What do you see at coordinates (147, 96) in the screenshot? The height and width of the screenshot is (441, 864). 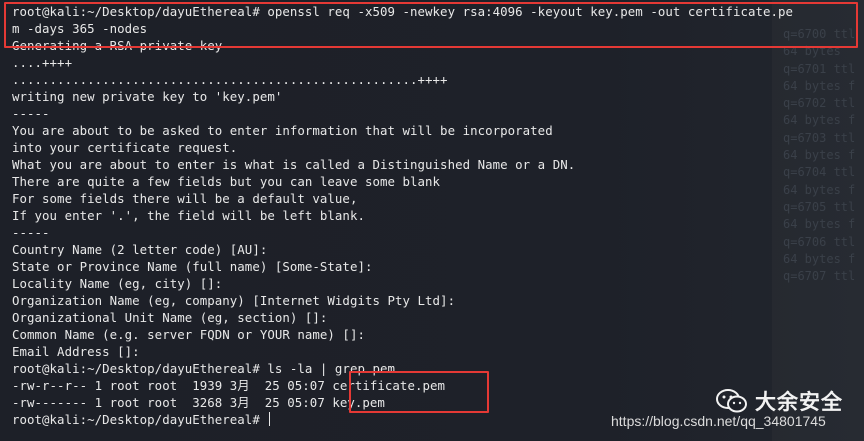 I see `terminal-line: writing new private key to 'key.pem'` at bounding box center [147, 96].